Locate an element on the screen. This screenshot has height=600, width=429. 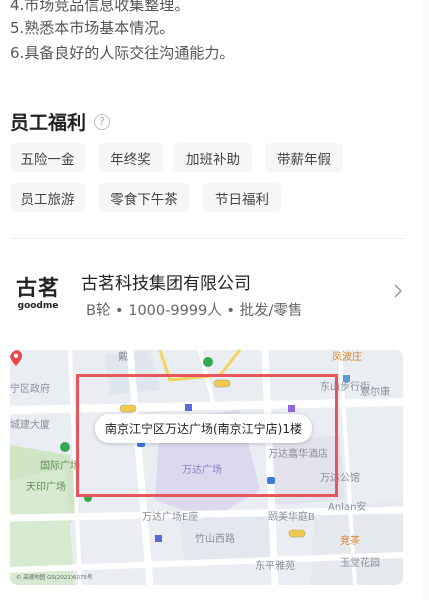
scrollbar is located at coordinates (426, 300).